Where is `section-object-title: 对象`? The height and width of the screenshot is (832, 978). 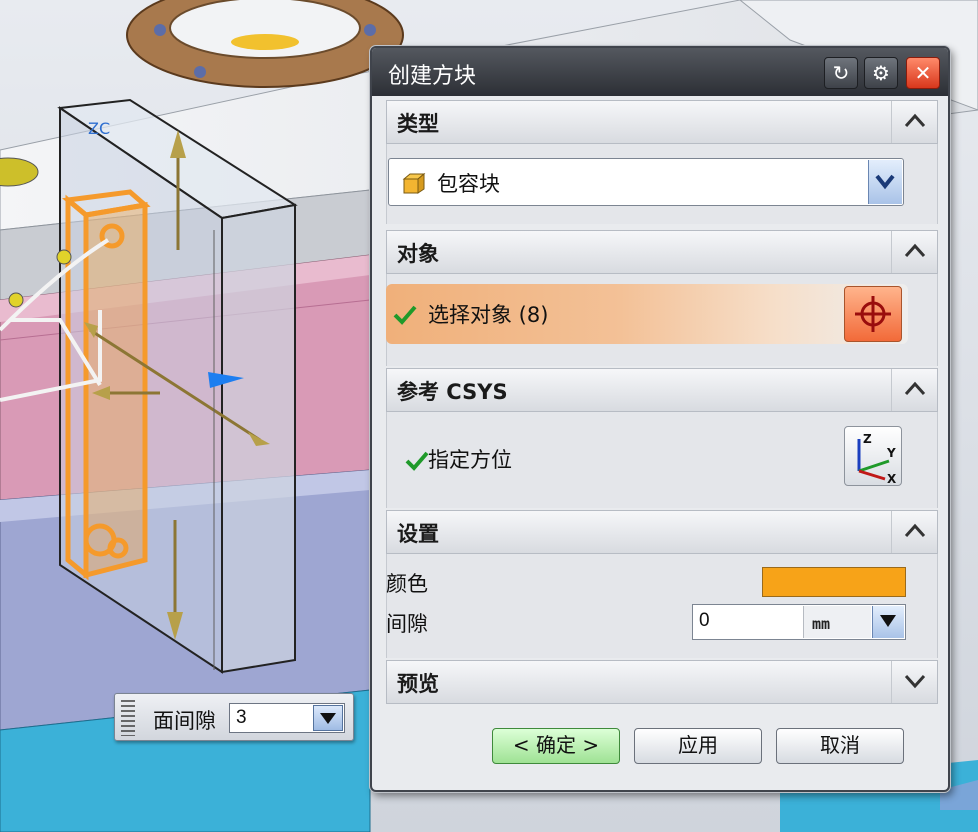 section-object-title: 对象 is located at coordinates (418, 254).